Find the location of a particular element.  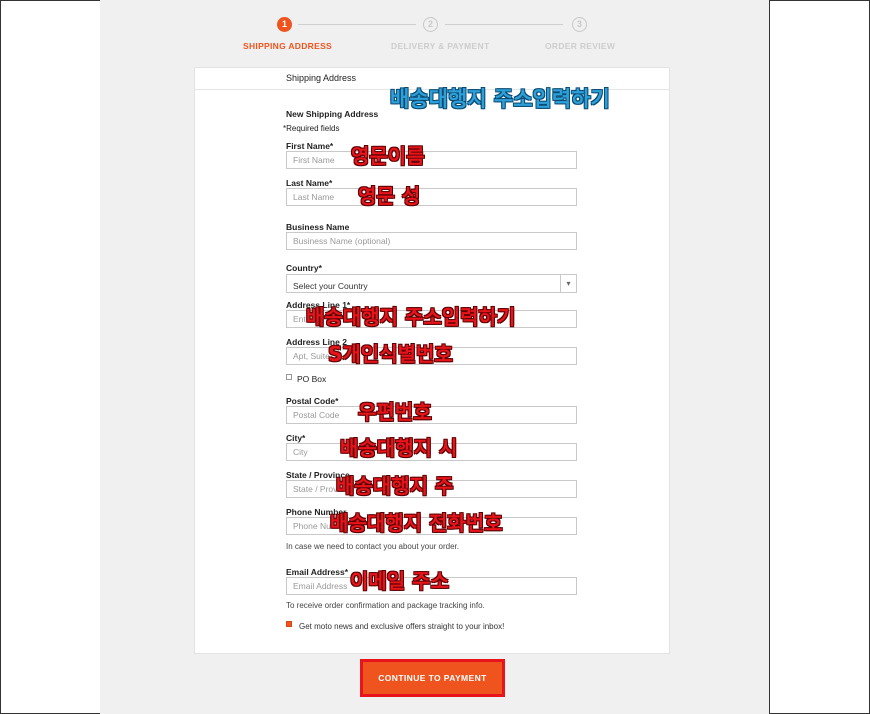

divider-line is located at coordinates (769, 357).